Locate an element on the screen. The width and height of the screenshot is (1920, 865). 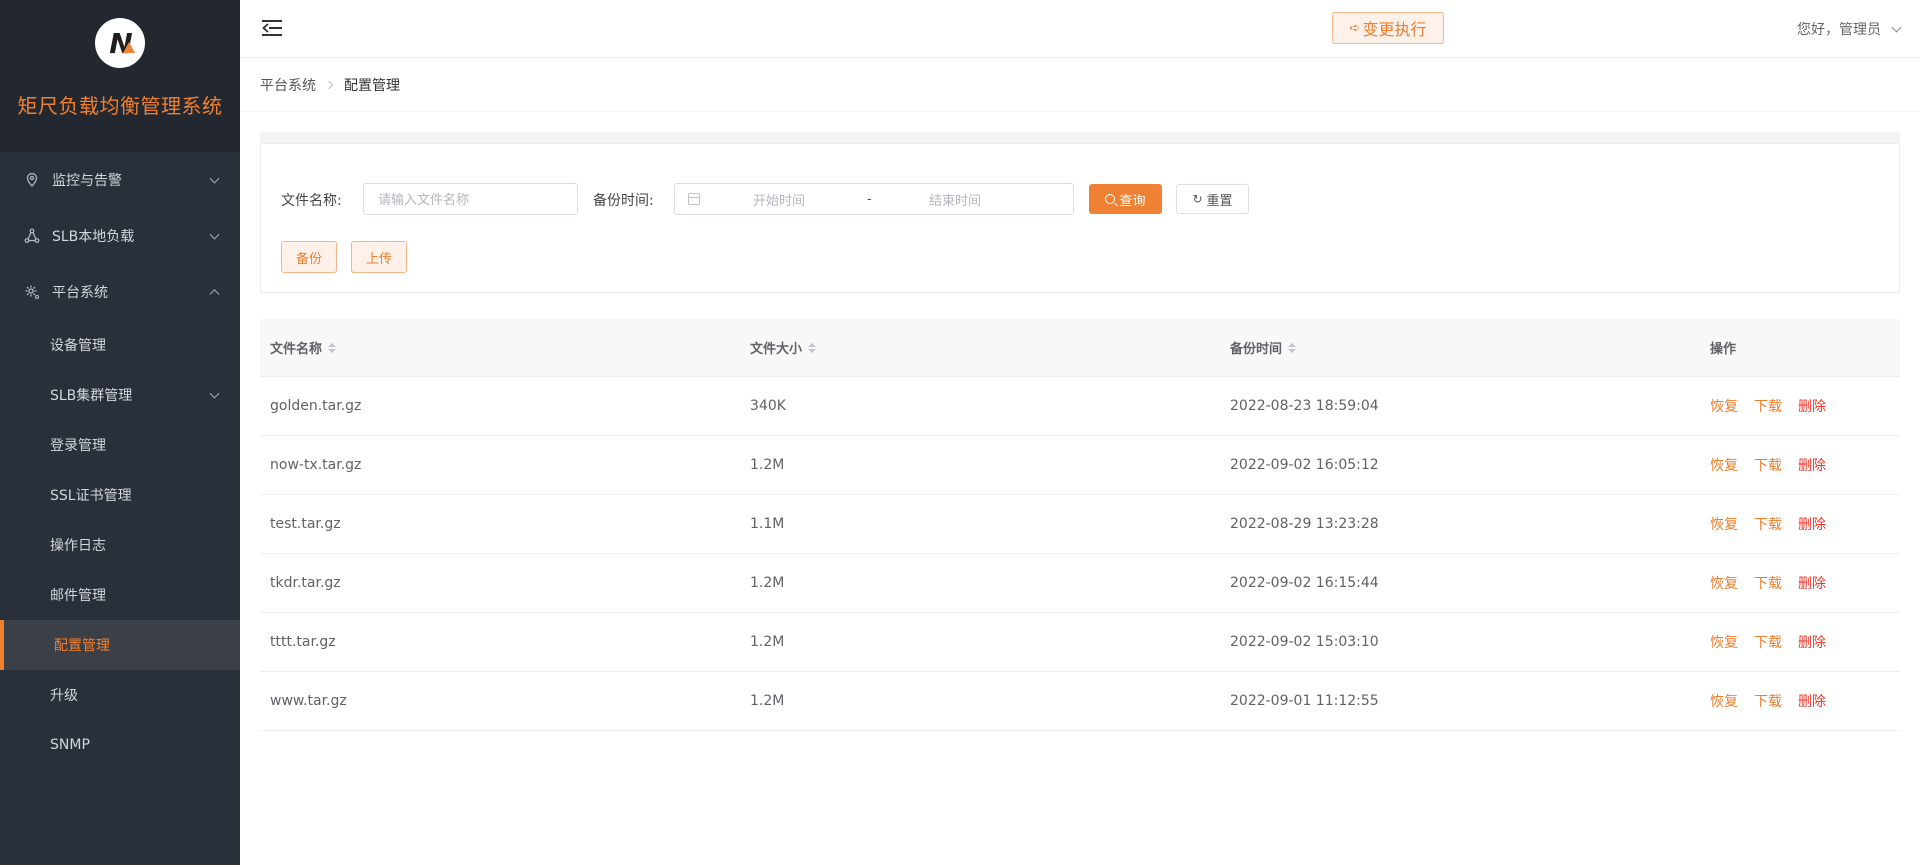
sidebar-item-config: 配置管理 is located at coordinates (120, 645).